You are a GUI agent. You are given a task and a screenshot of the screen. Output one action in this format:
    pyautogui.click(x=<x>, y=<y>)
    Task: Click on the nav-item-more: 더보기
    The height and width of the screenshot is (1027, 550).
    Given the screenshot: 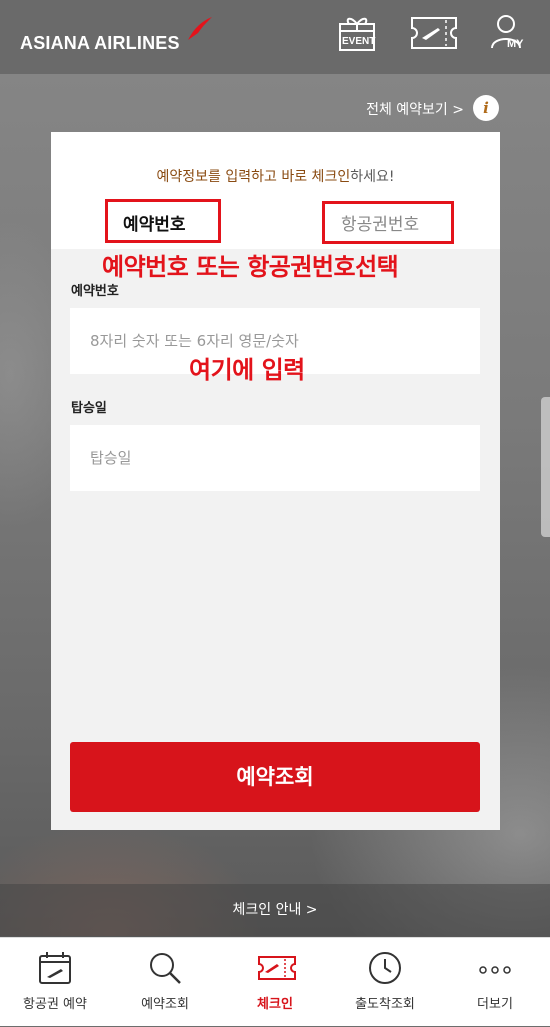 What is the action you would take?
    pyautogui.click(x=495, y=982)
    